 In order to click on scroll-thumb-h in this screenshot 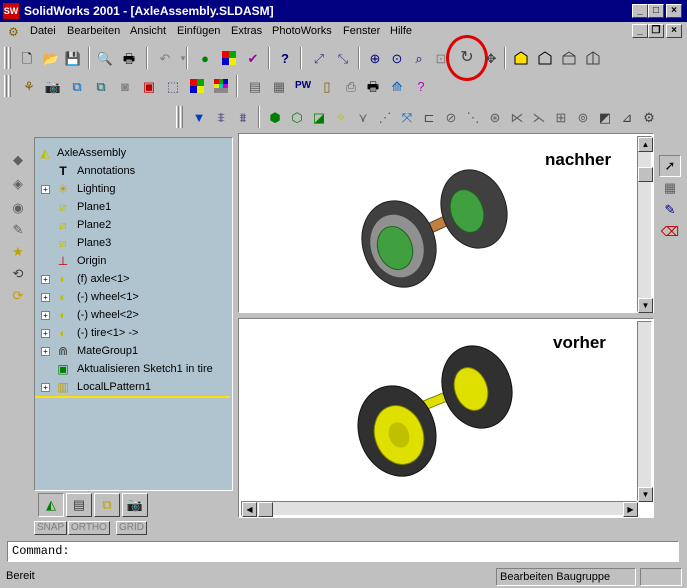, I will do `click(265, 509)`.